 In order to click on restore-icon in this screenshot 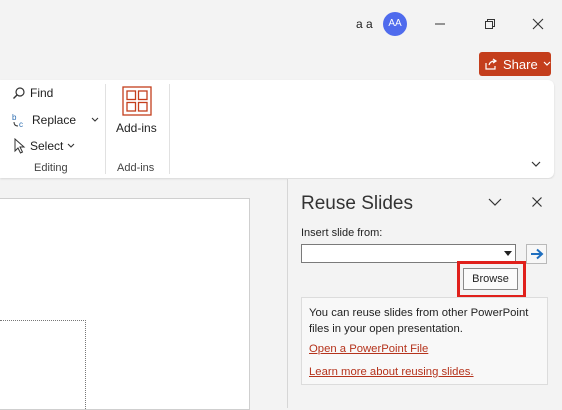, I will do `click(490, 24)`.